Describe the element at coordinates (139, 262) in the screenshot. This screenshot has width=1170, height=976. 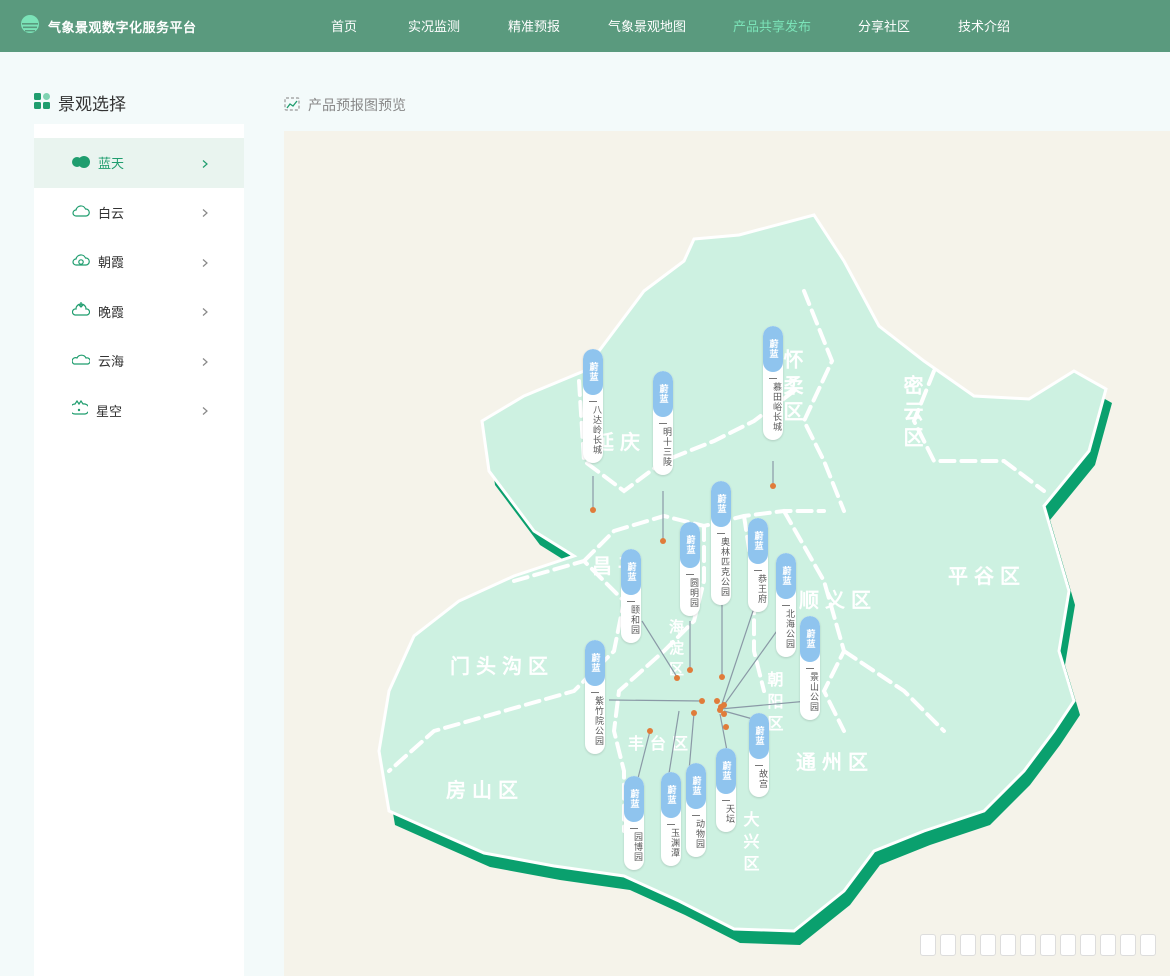
I see `sidebar-item-sunrise: 朝霞` at that location.